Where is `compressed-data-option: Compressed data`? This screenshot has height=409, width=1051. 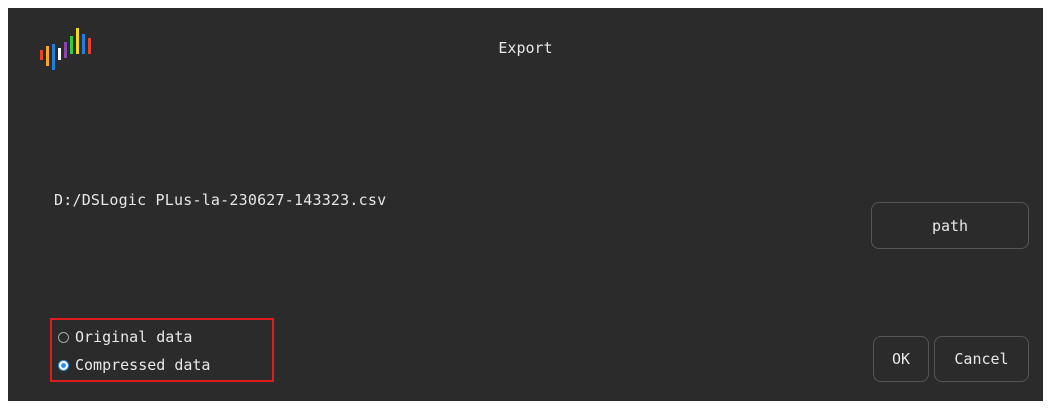
compressed-data-option: Compressed data is located at coordinates (134, 365).